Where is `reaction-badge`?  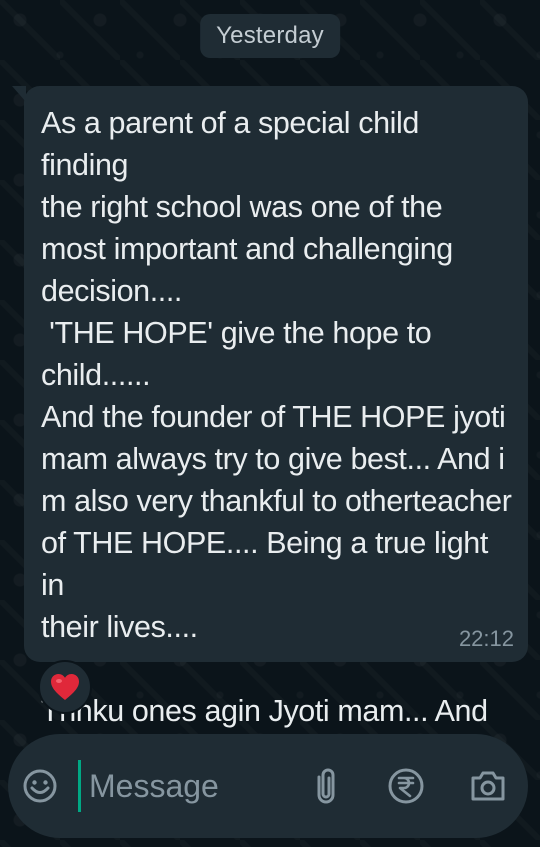 reaction-badge is located at coordinates (65, 687).